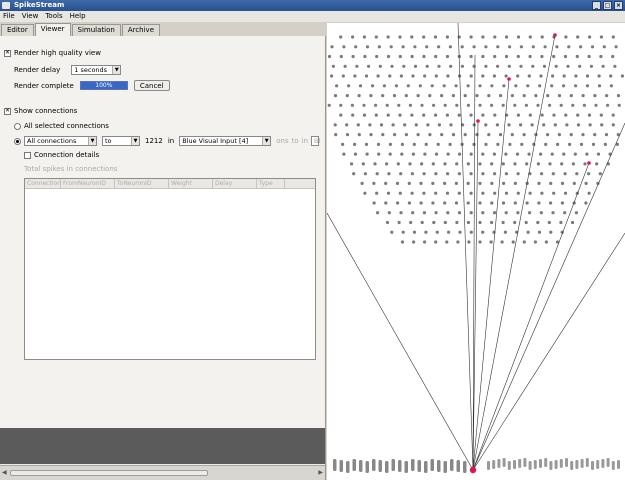 This screenshot has width=625, height=480. Describe the element at coordinates (96, 30) in the screenshot. I see `tab-simulation: Simulation` at that location.